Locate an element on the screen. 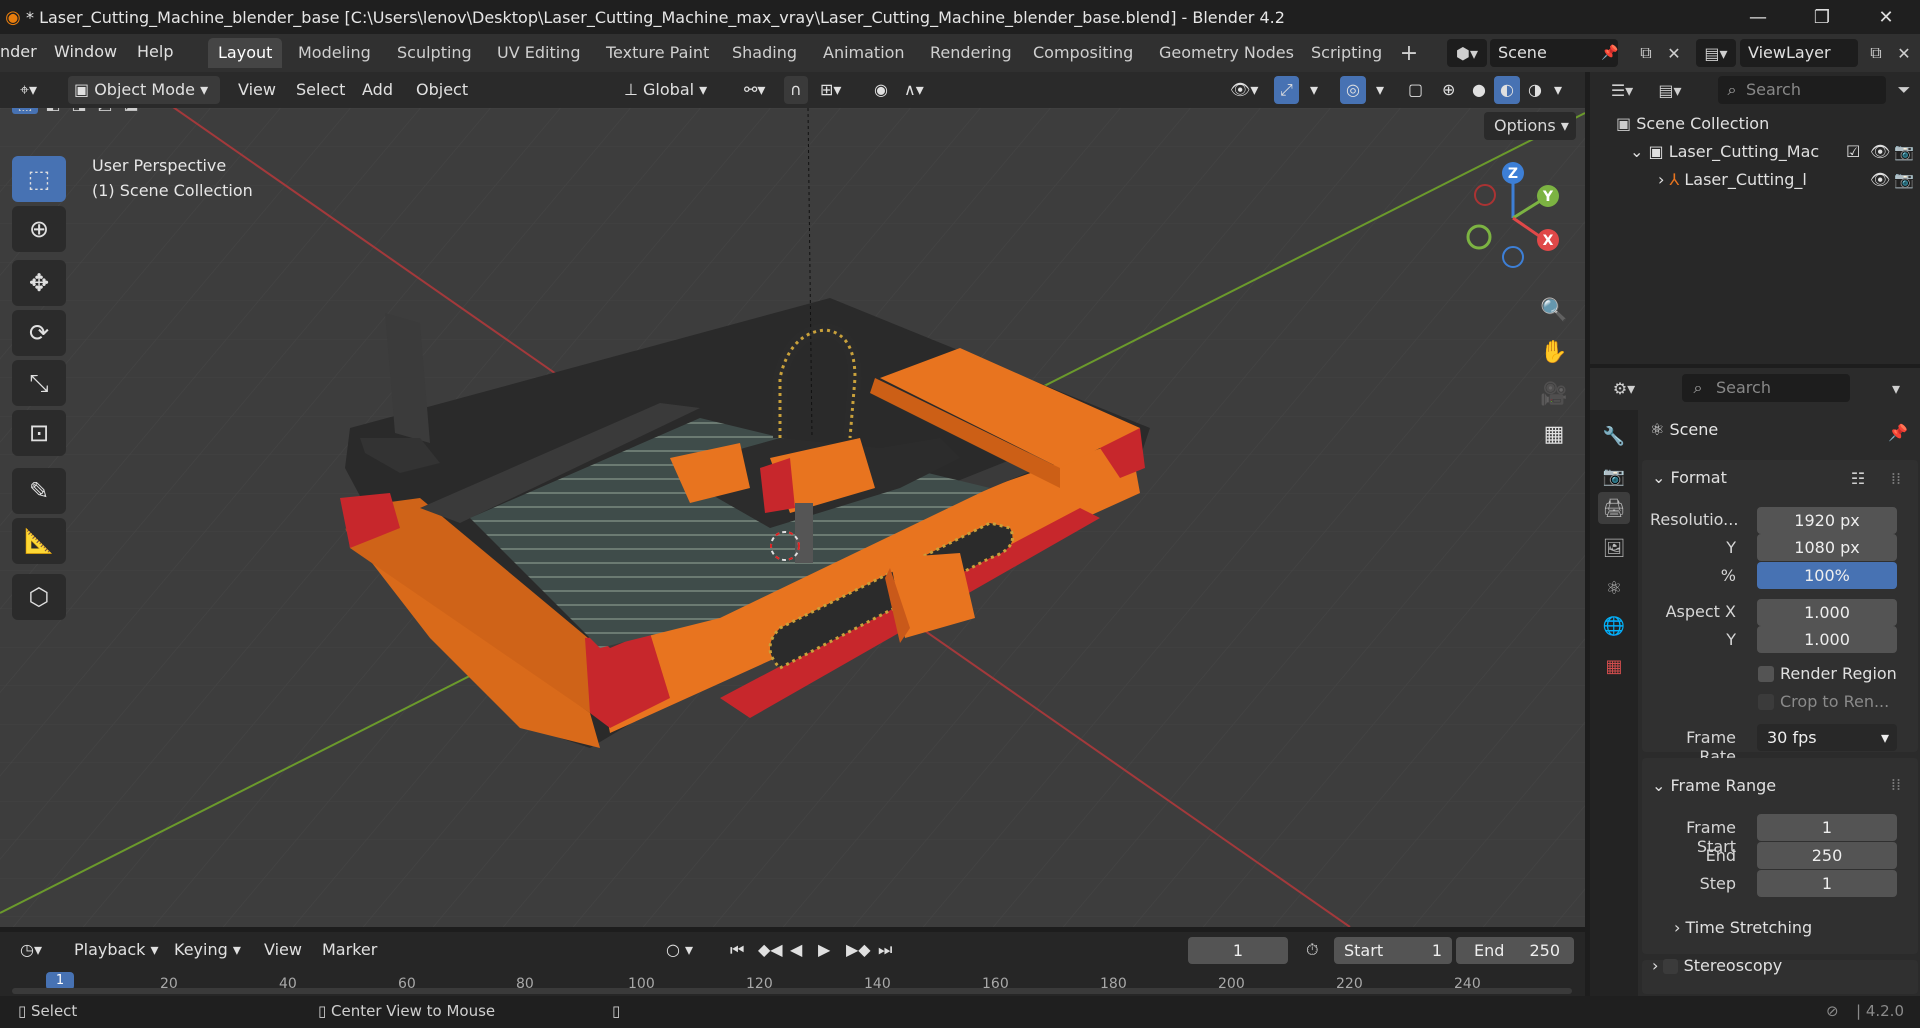  wireframe-shading-icon: ⊕ is located at coordinates (1448, 90).